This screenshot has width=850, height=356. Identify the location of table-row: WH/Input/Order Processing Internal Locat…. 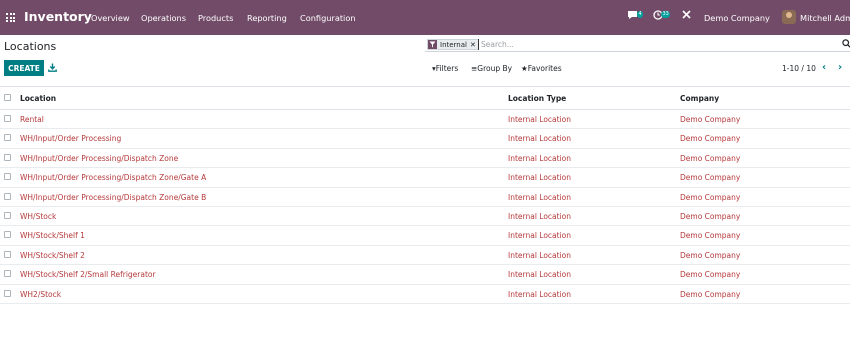
(425, 139).